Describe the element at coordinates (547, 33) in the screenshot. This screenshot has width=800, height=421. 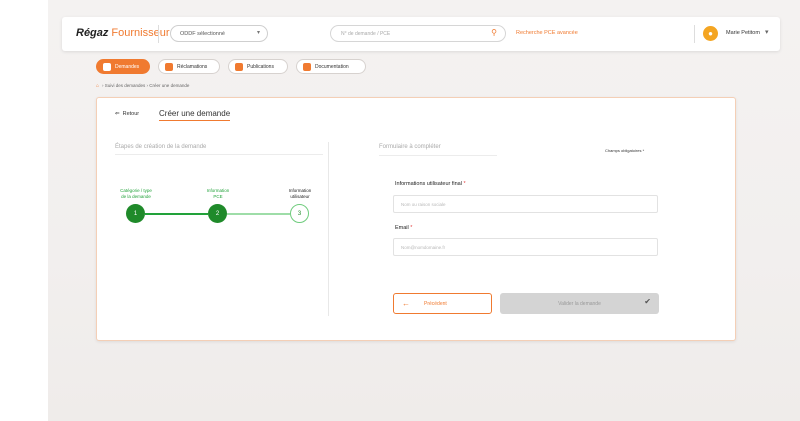
I see `advanced-search-link: Recherche PCE avancée` at that location.